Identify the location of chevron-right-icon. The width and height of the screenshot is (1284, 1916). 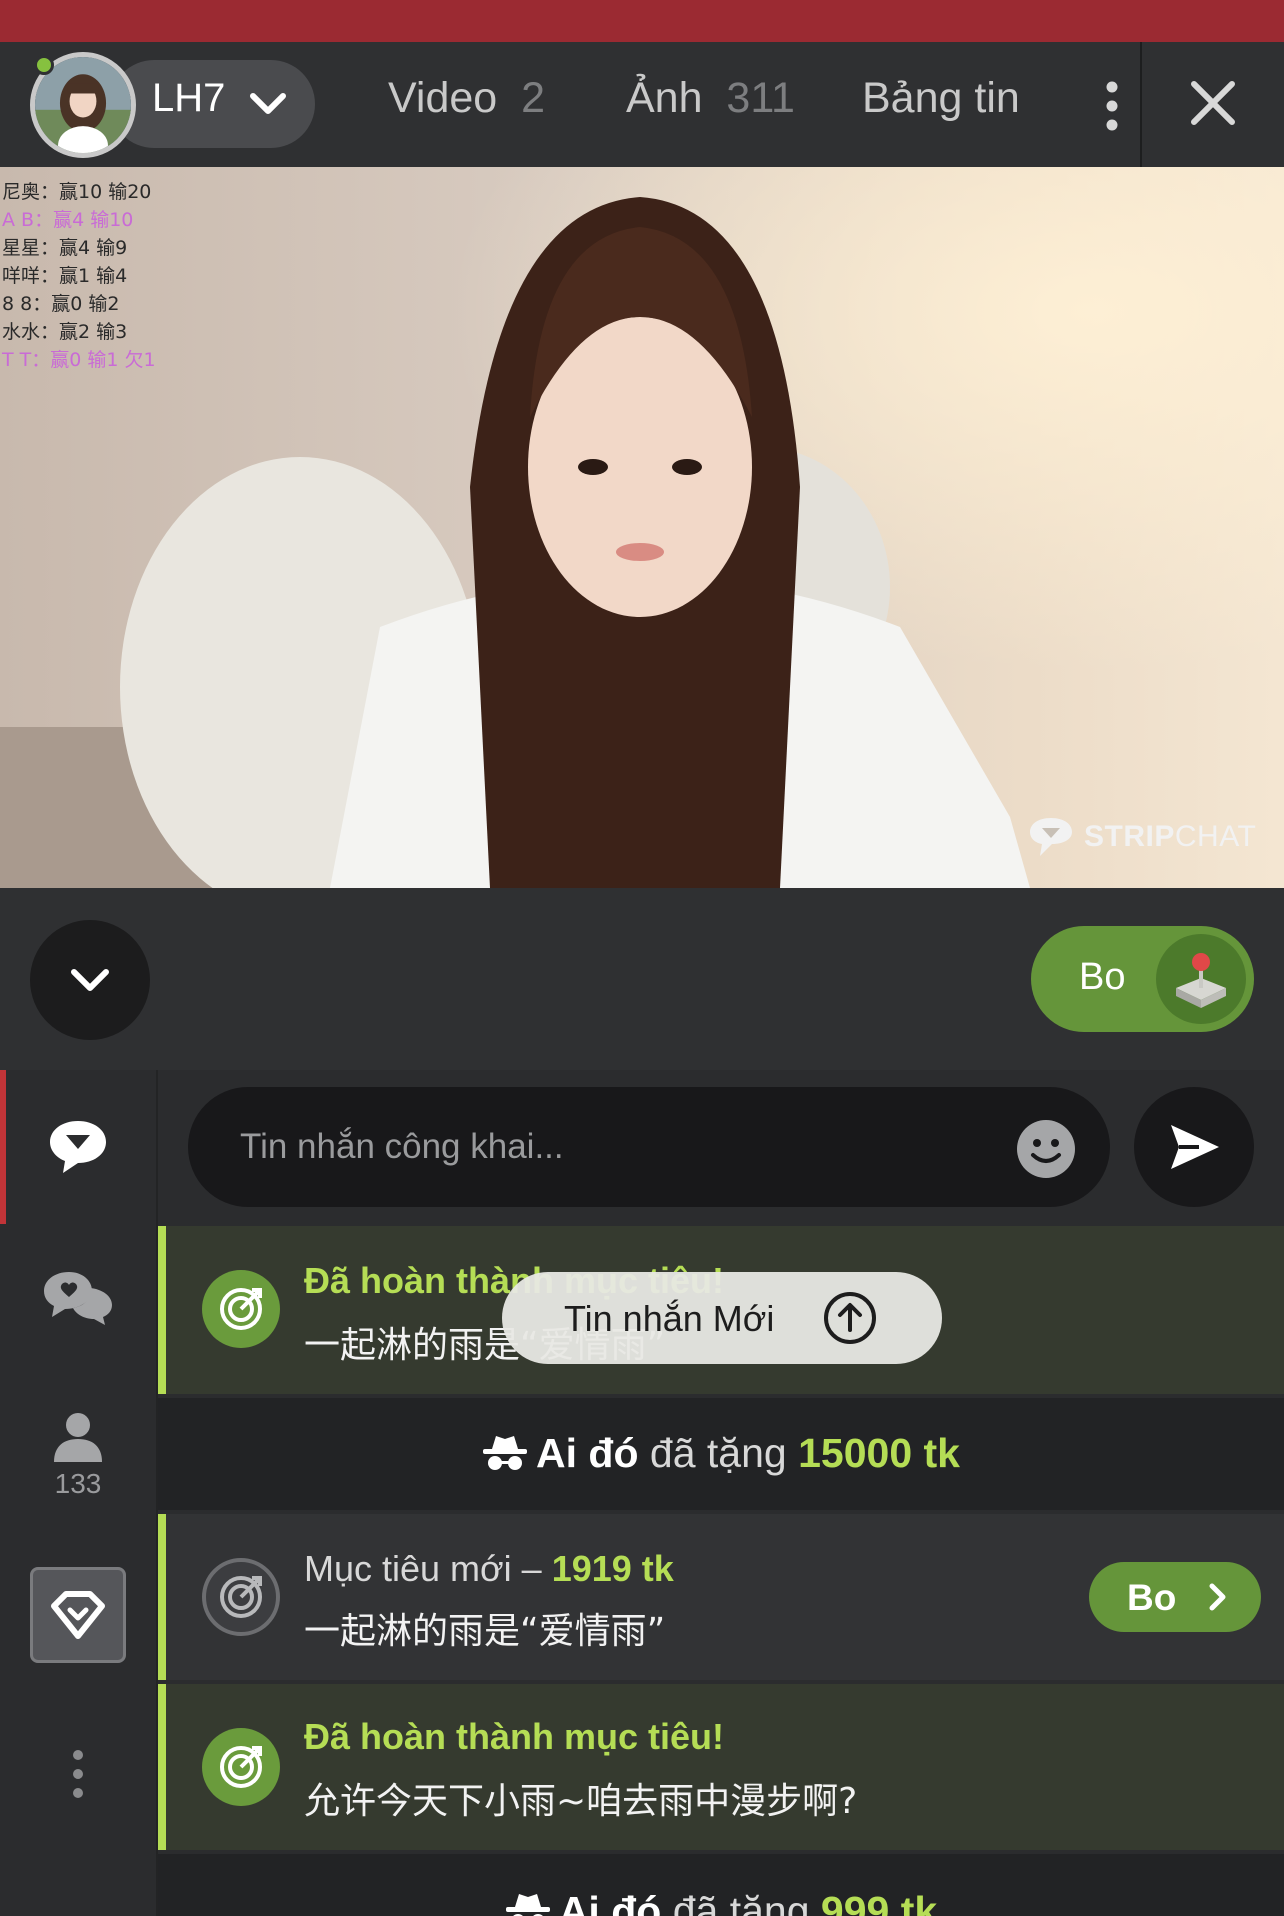
(1217, 1597).